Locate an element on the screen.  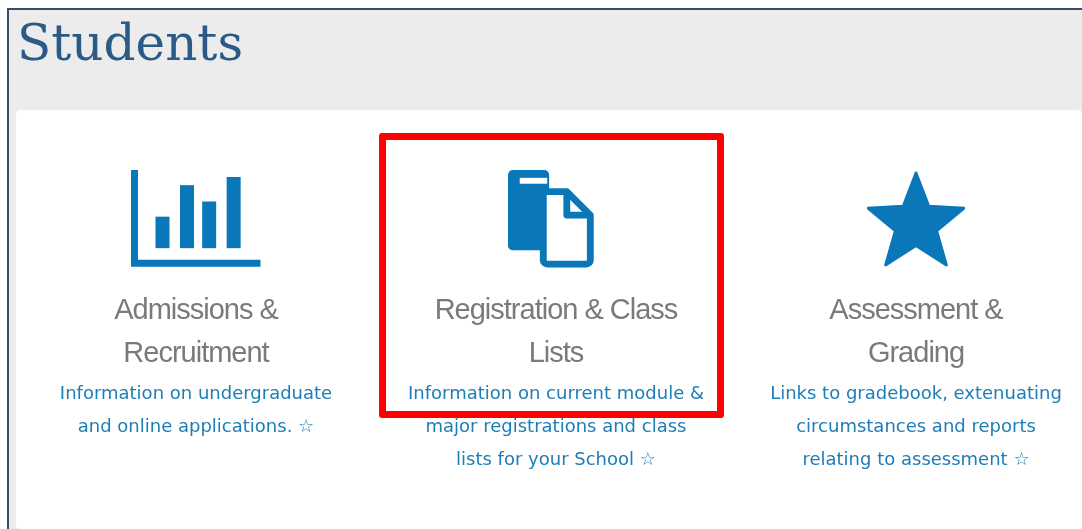
tile-description: Information on undergraduate and online applications. ☆ is located at coordinates (196, 409).